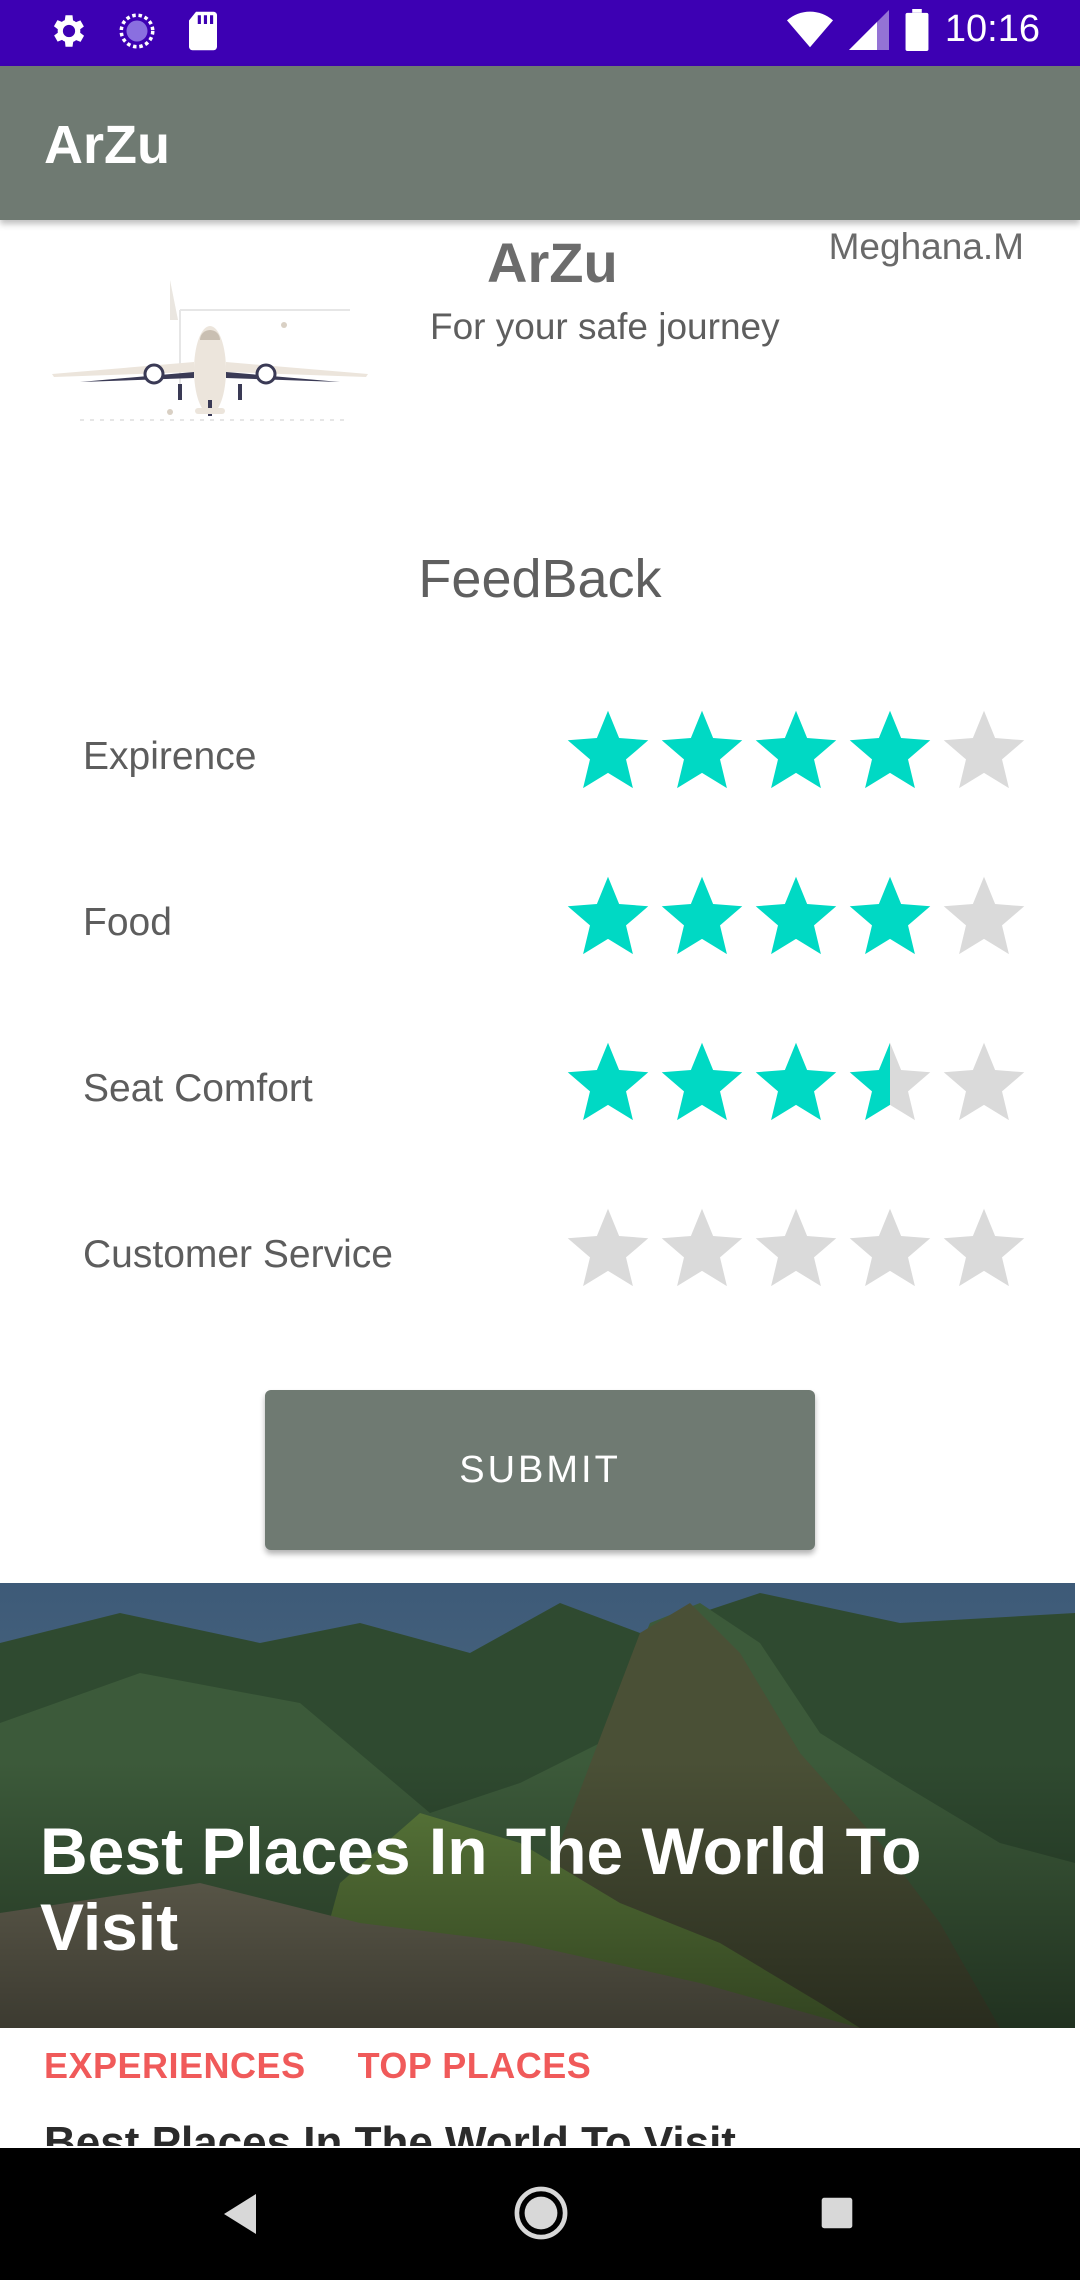  I want to click on status-notifications, so click(135, 31).